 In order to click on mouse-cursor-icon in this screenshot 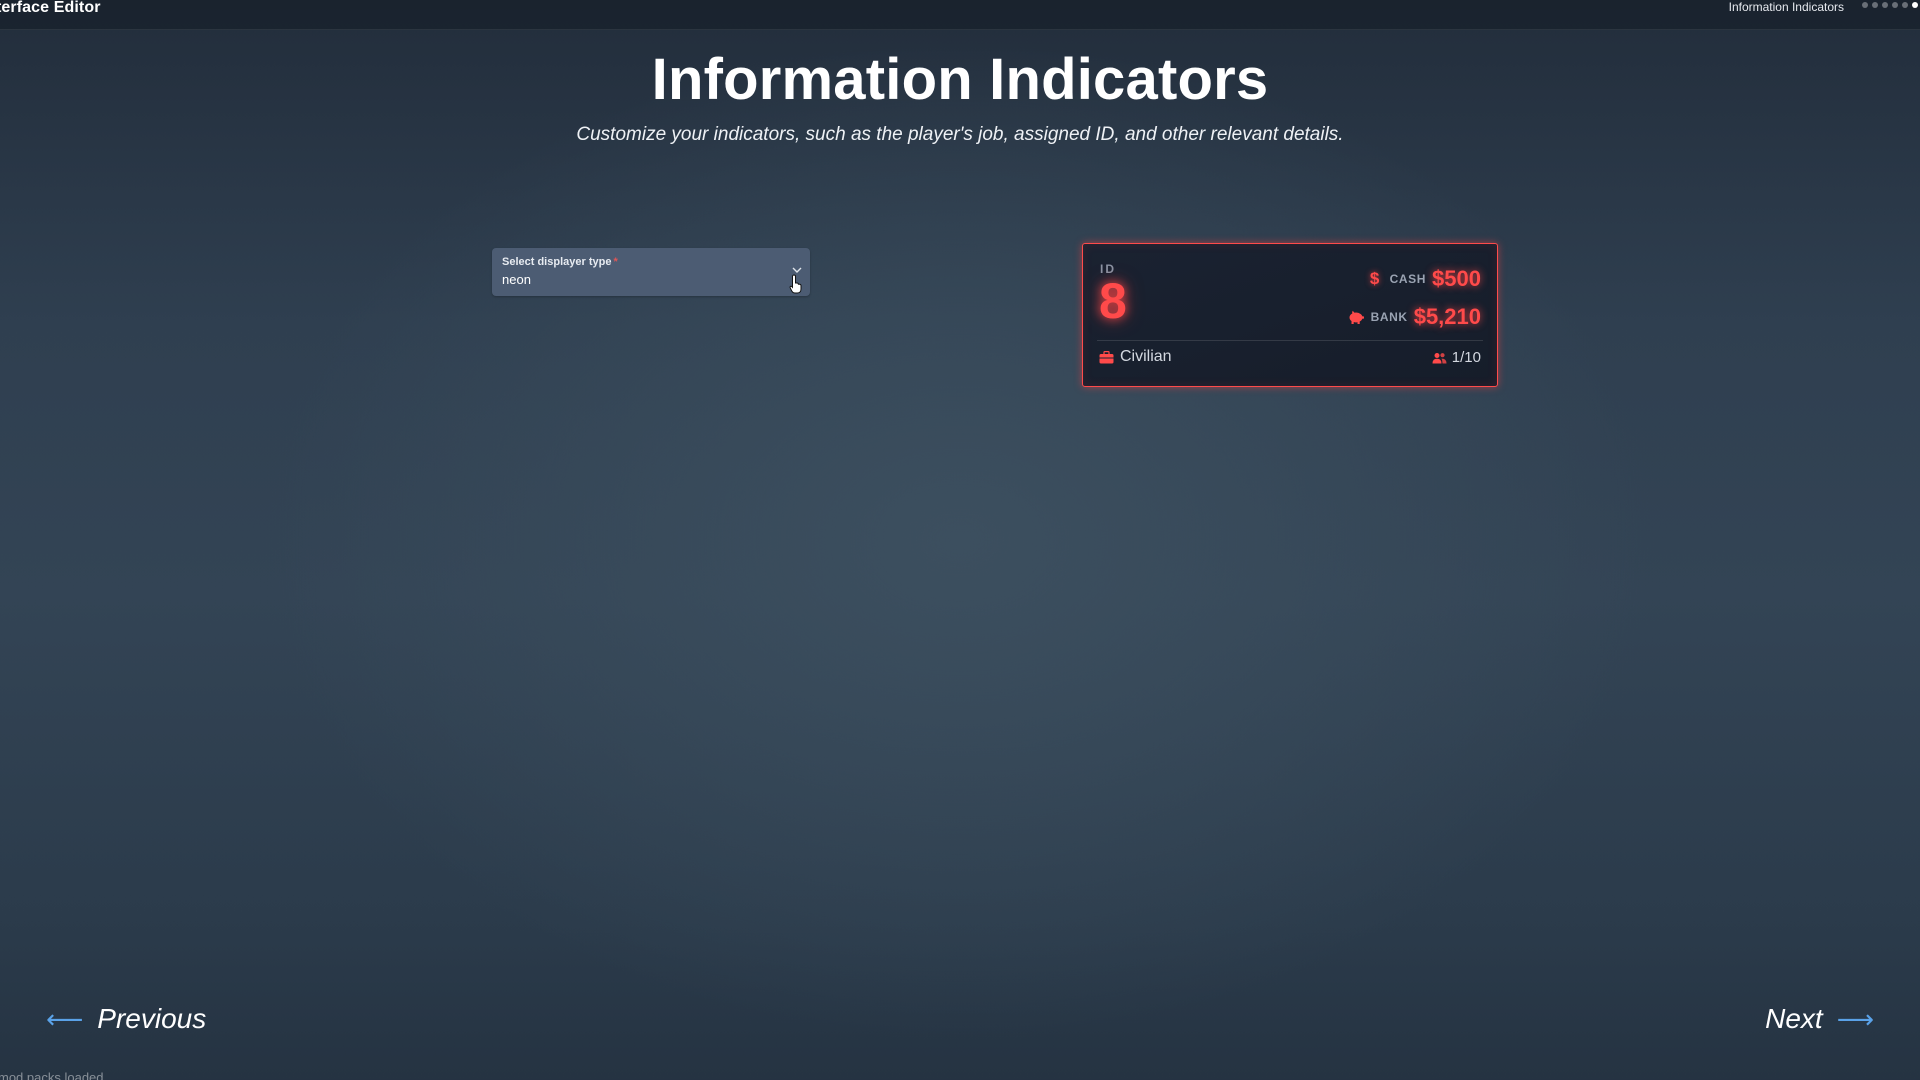, I will do `click(795, 284)`.